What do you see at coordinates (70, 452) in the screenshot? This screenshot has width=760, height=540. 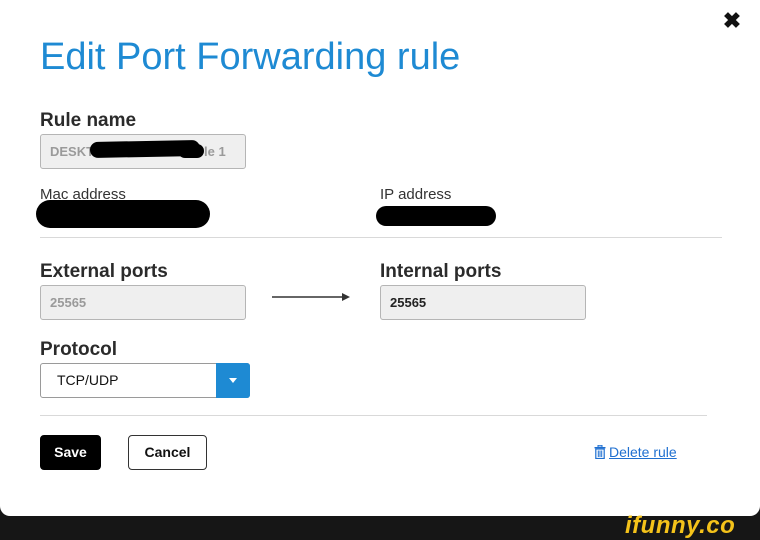 I see `save-button: Save` at bounding box center [70, 452].